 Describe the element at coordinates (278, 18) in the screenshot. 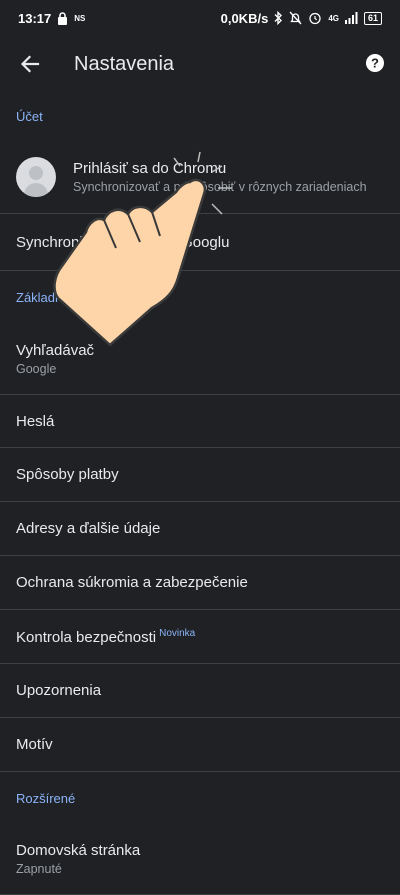

I see `bluetooth-icon` at that location.